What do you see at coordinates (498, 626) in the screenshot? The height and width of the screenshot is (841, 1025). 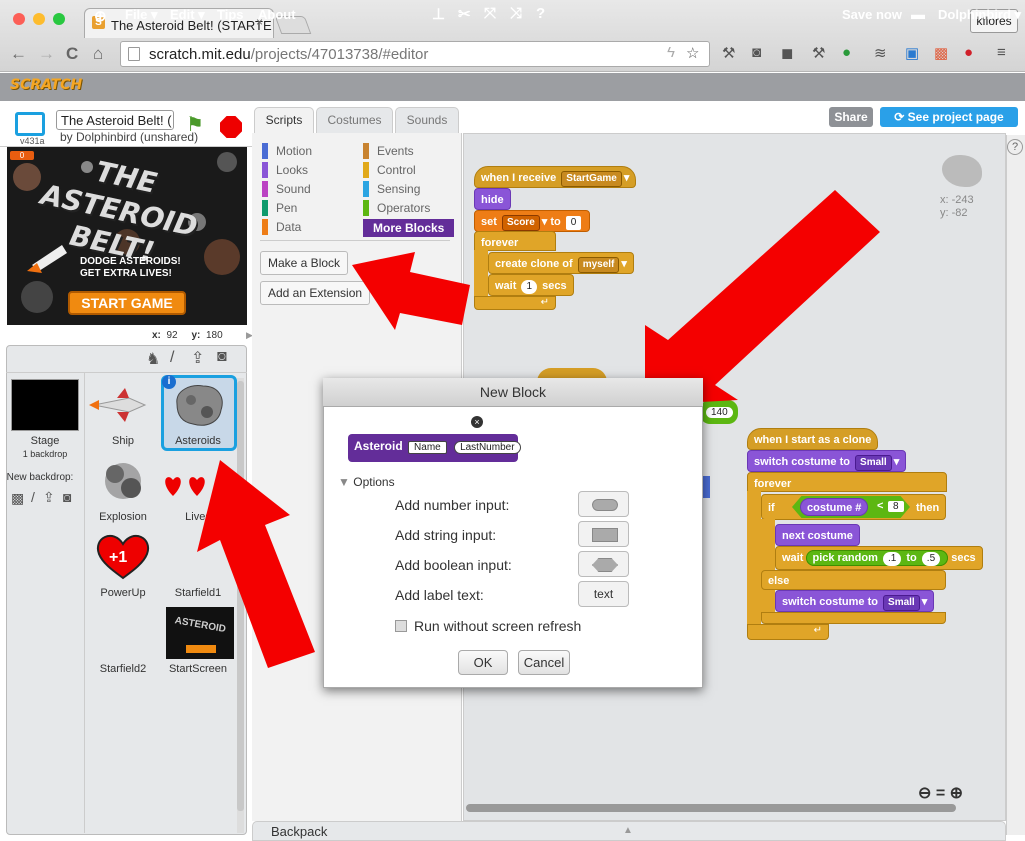 I see `run-without-refresh-label: Run without screen refresh` at bounding box center [498, 626].